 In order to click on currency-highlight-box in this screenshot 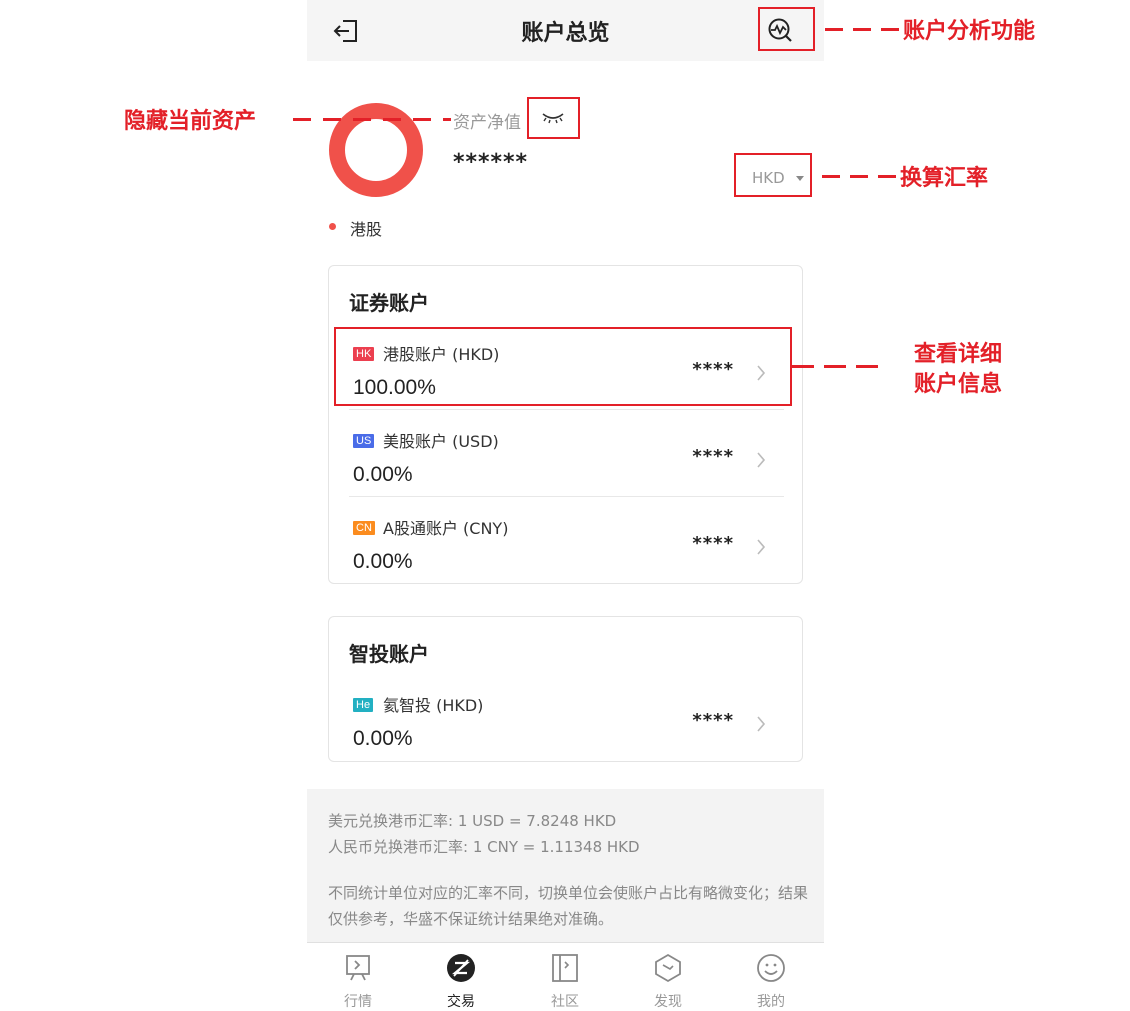, I will do `click(773, 175)`.